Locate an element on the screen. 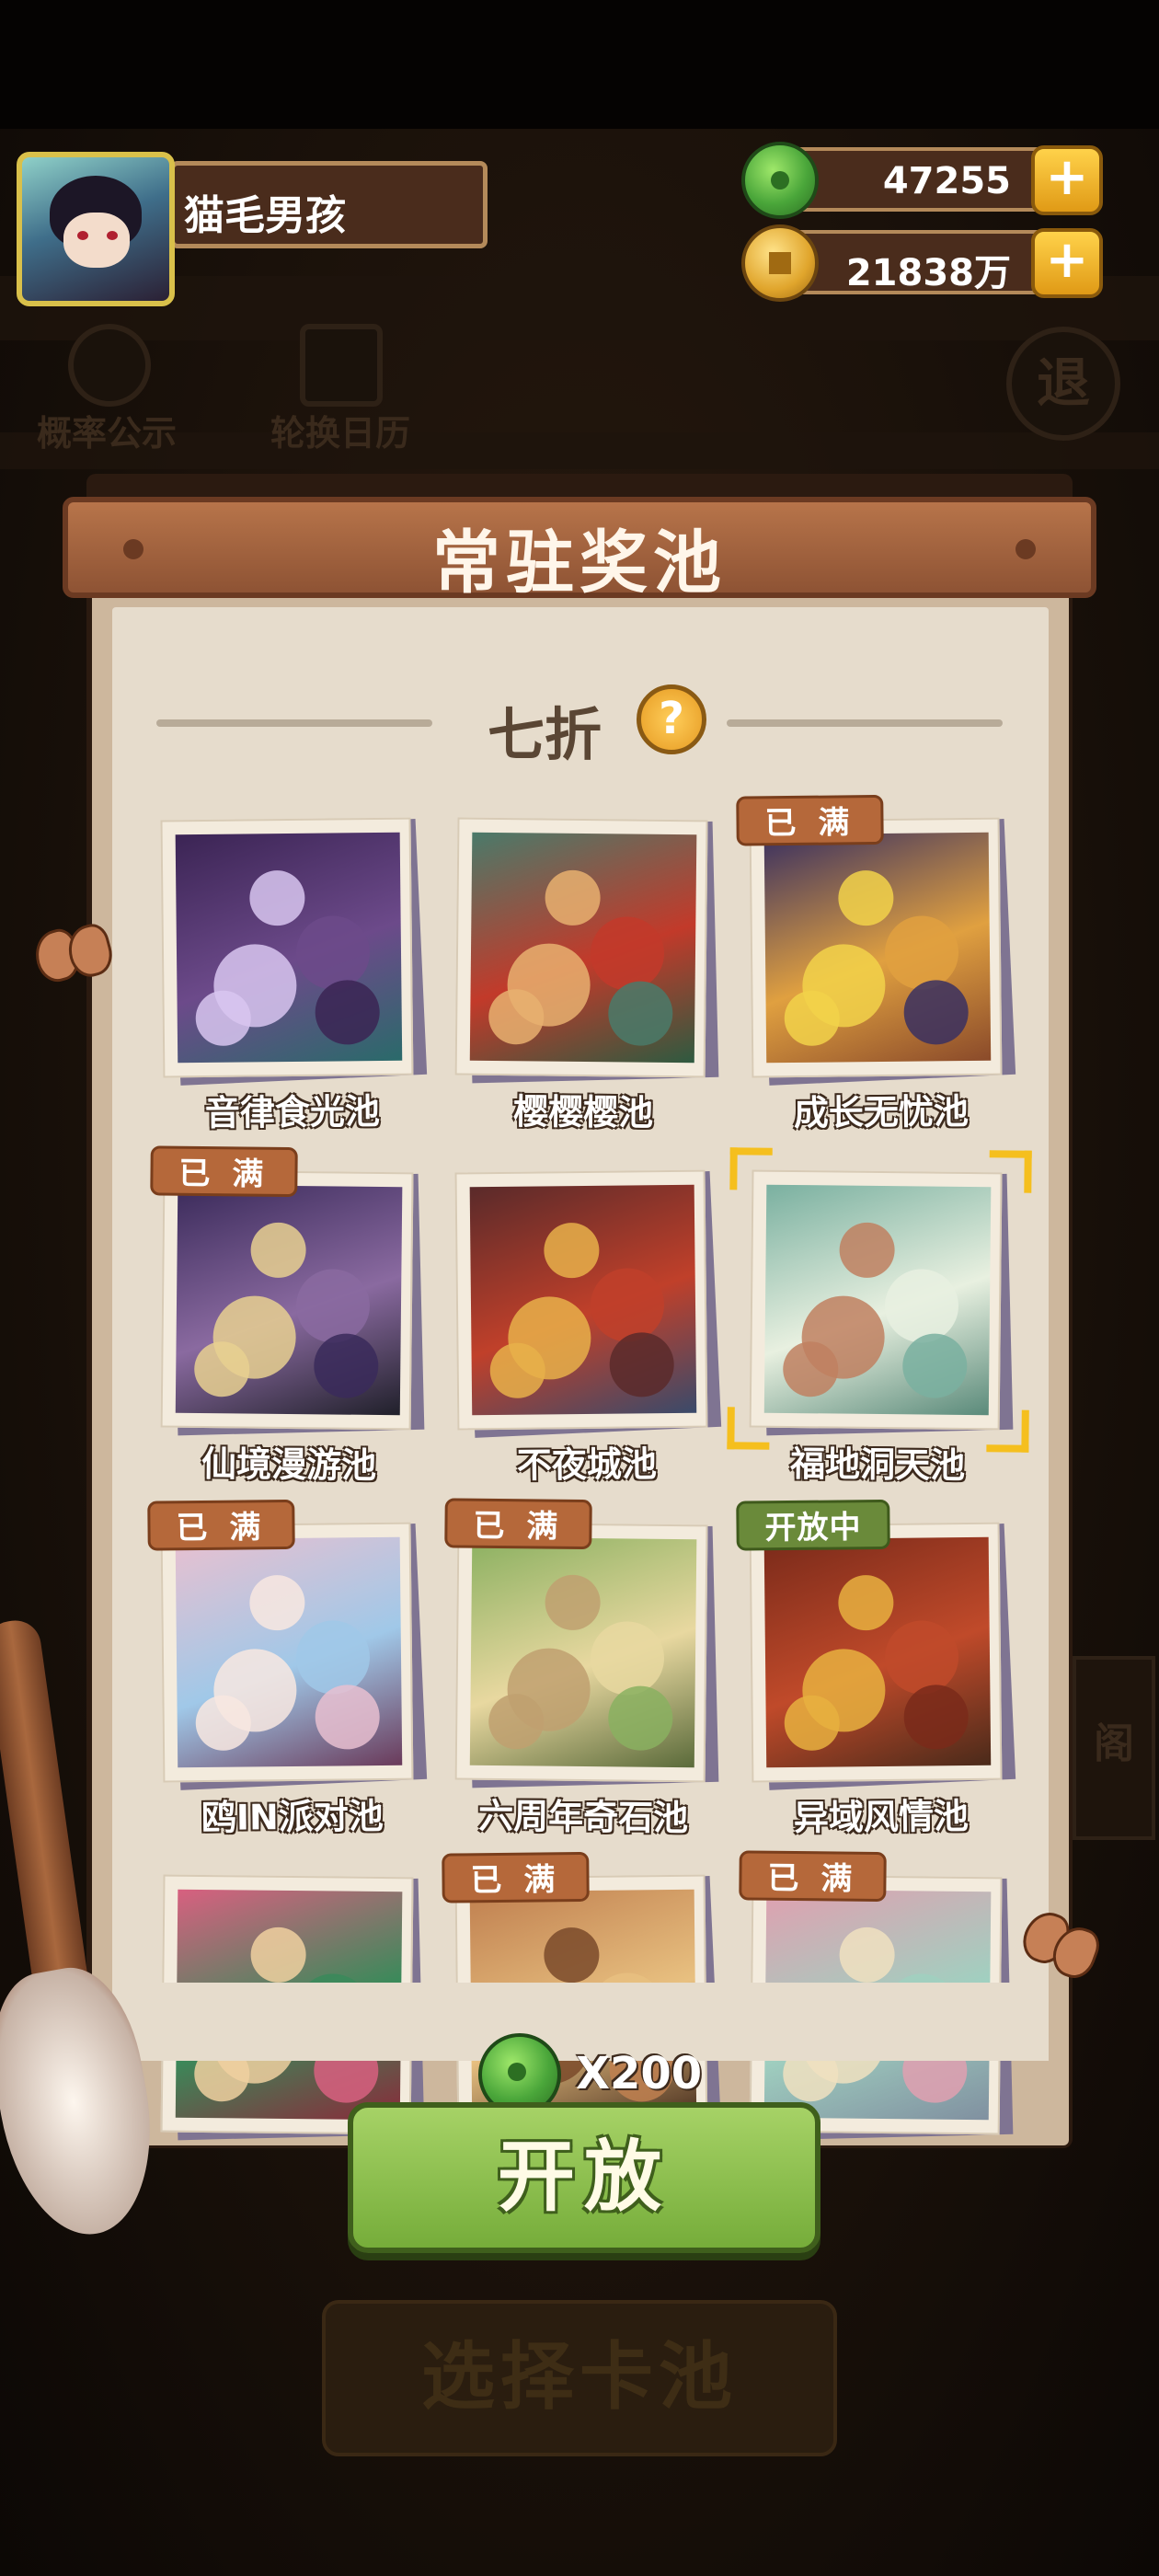  pool-name: 鸥IN派对池 is located at coordinates (292, 1817).